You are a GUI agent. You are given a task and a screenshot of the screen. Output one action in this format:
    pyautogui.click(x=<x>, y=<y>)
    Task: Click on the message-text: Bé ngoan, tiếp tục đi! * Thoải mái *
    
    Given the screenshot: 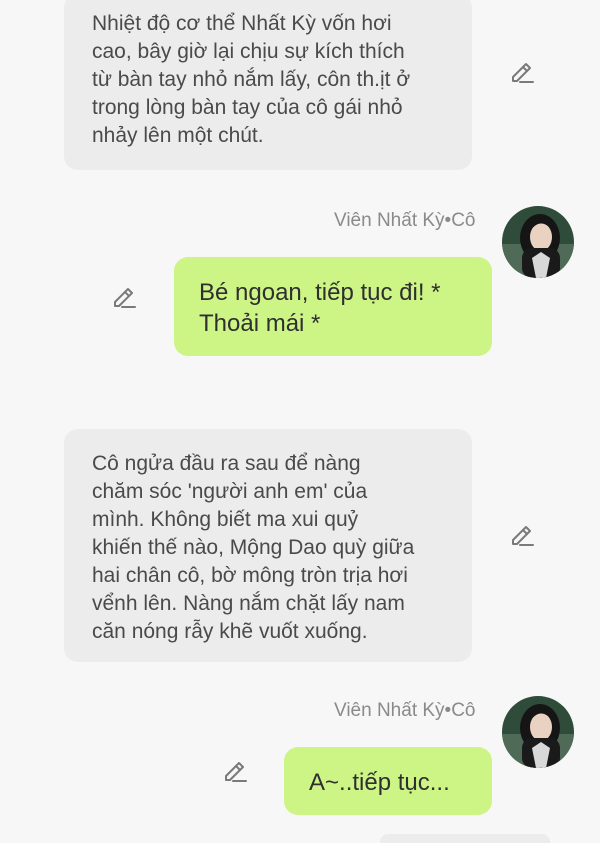 What is the action you would take?
    pyautogui.click(x=320, y=308)
    